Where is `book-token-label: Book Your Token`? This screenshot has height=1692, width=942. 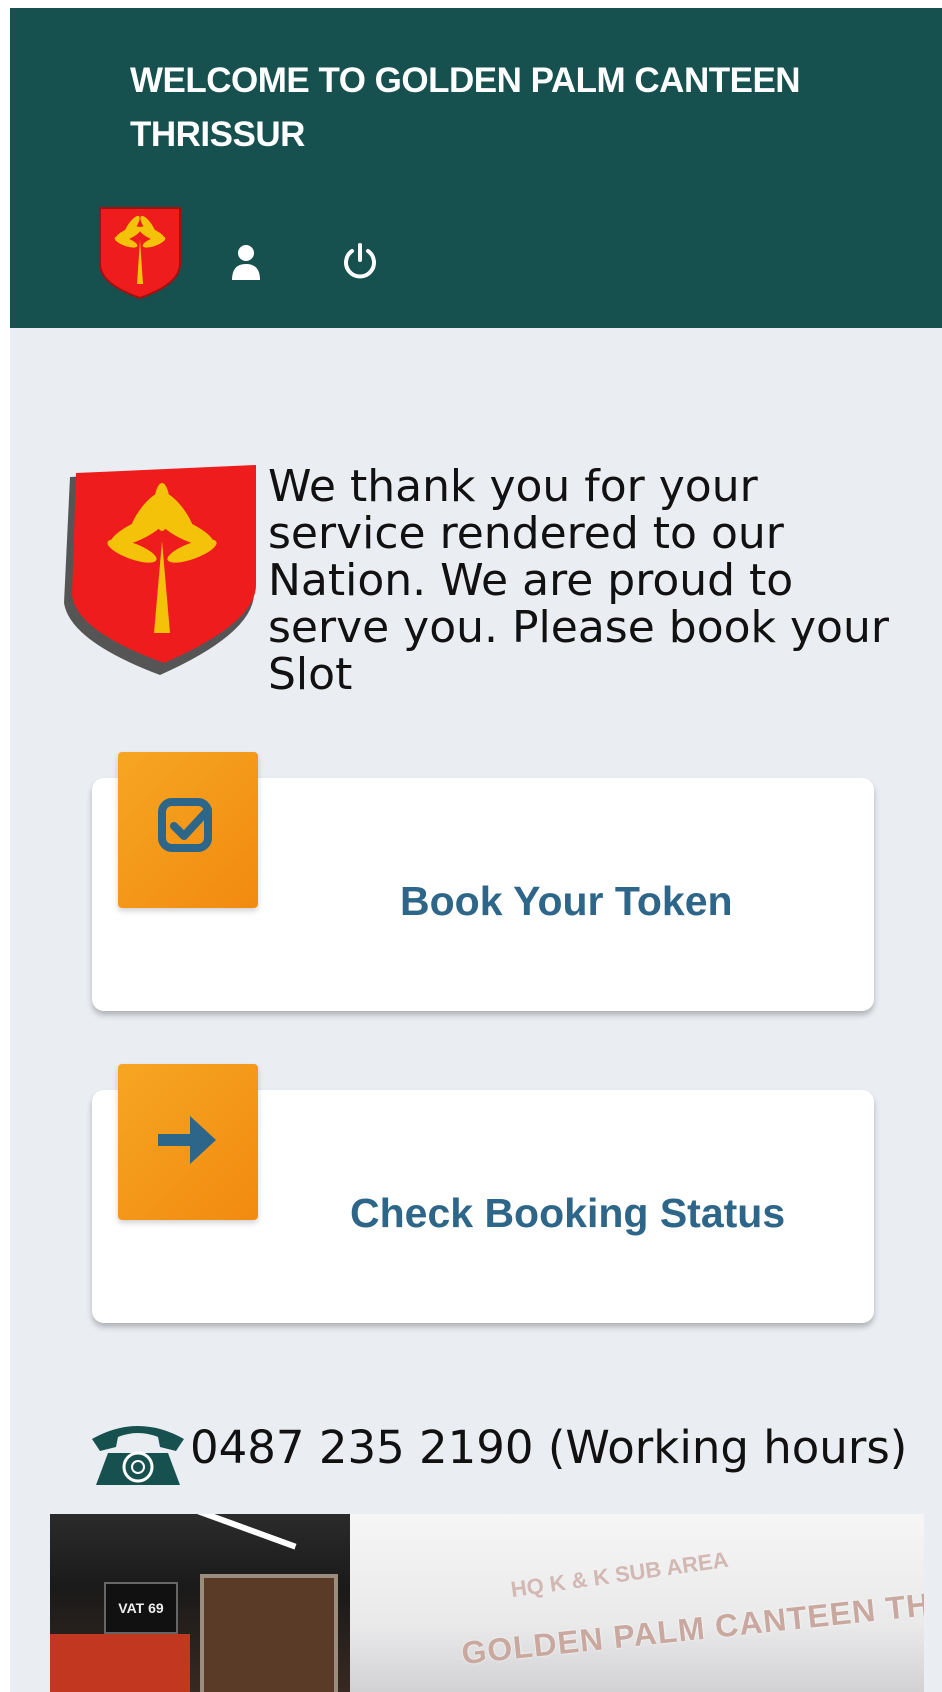
book-token-label: Book Your Token is located at coordinates (566, 901).